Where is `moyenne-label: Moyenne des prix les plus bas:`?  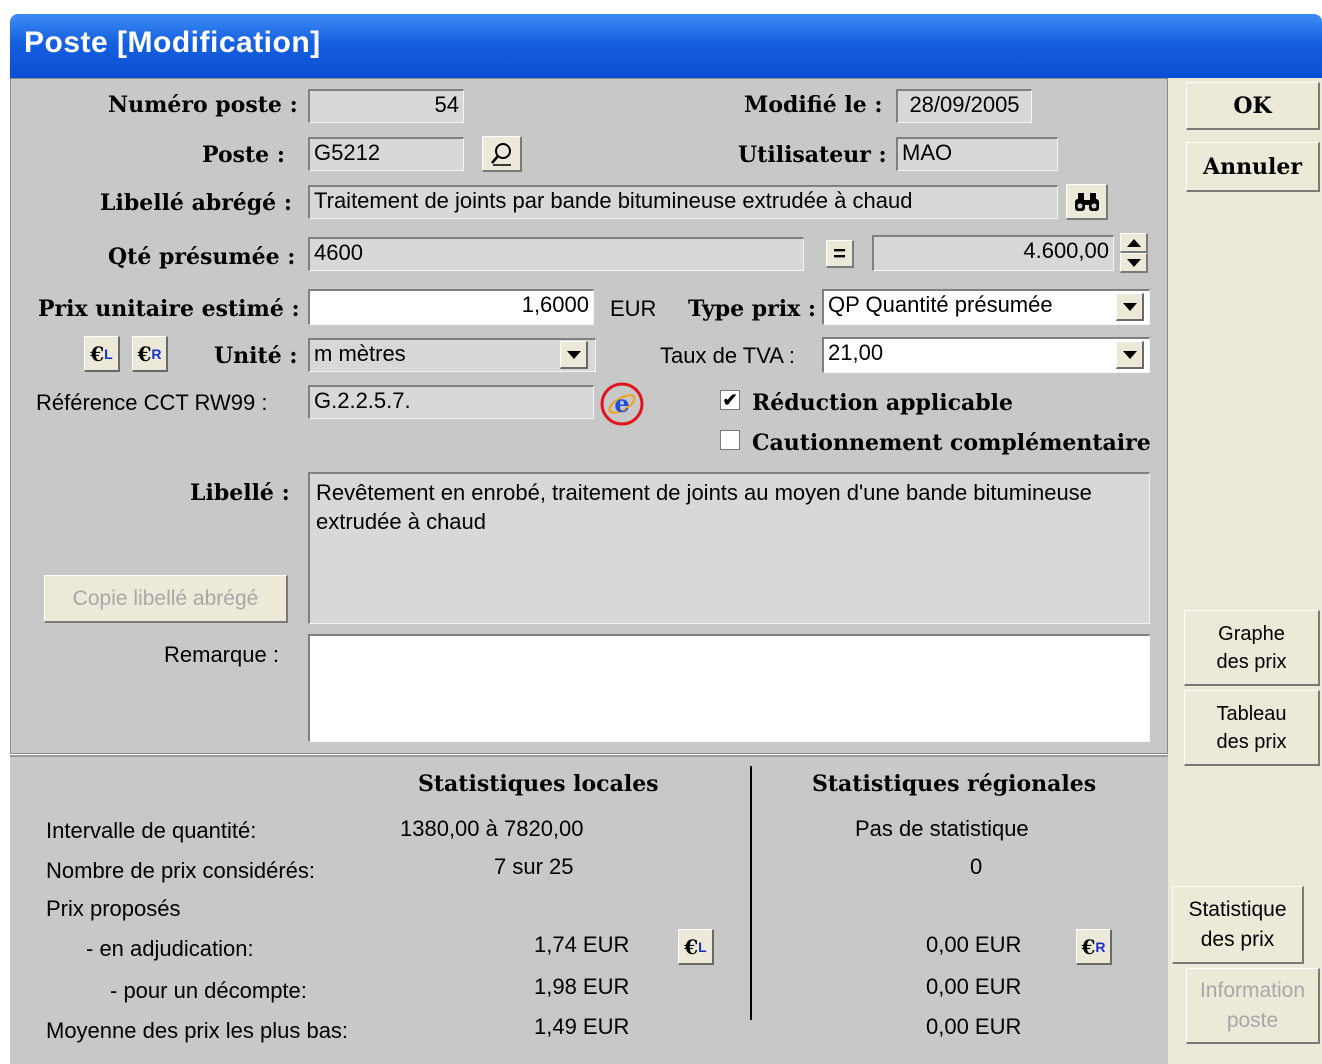
moyenne-label: Moyenne des prix les plus bas: is located at coordinates (197, 1030).